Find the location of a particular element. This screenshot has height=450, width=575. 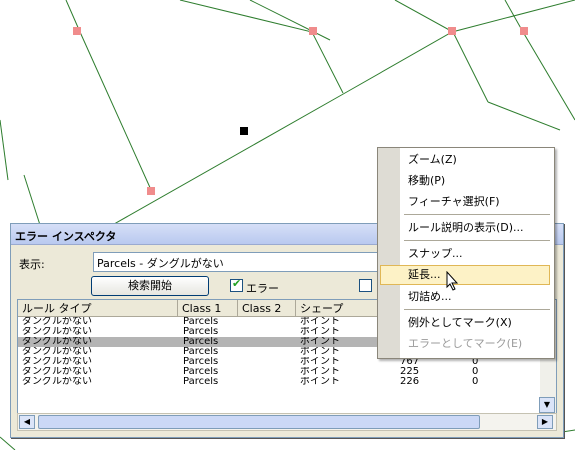

scroll-thumb is located at coordinates (259, 422).